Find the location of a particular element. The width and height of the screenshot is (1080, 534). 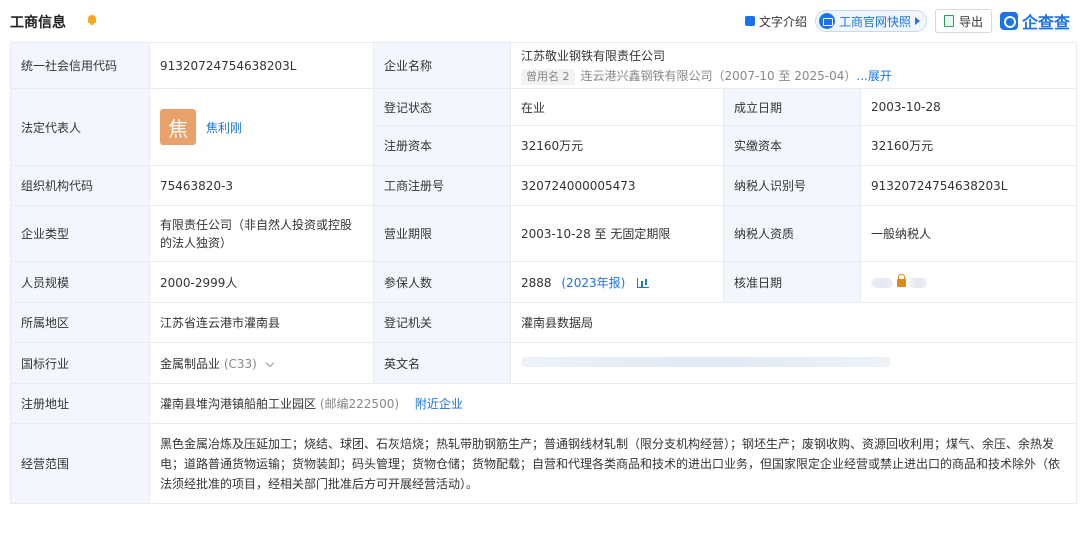

reg-status-value: 在业 is located at coordinates (617, 107).